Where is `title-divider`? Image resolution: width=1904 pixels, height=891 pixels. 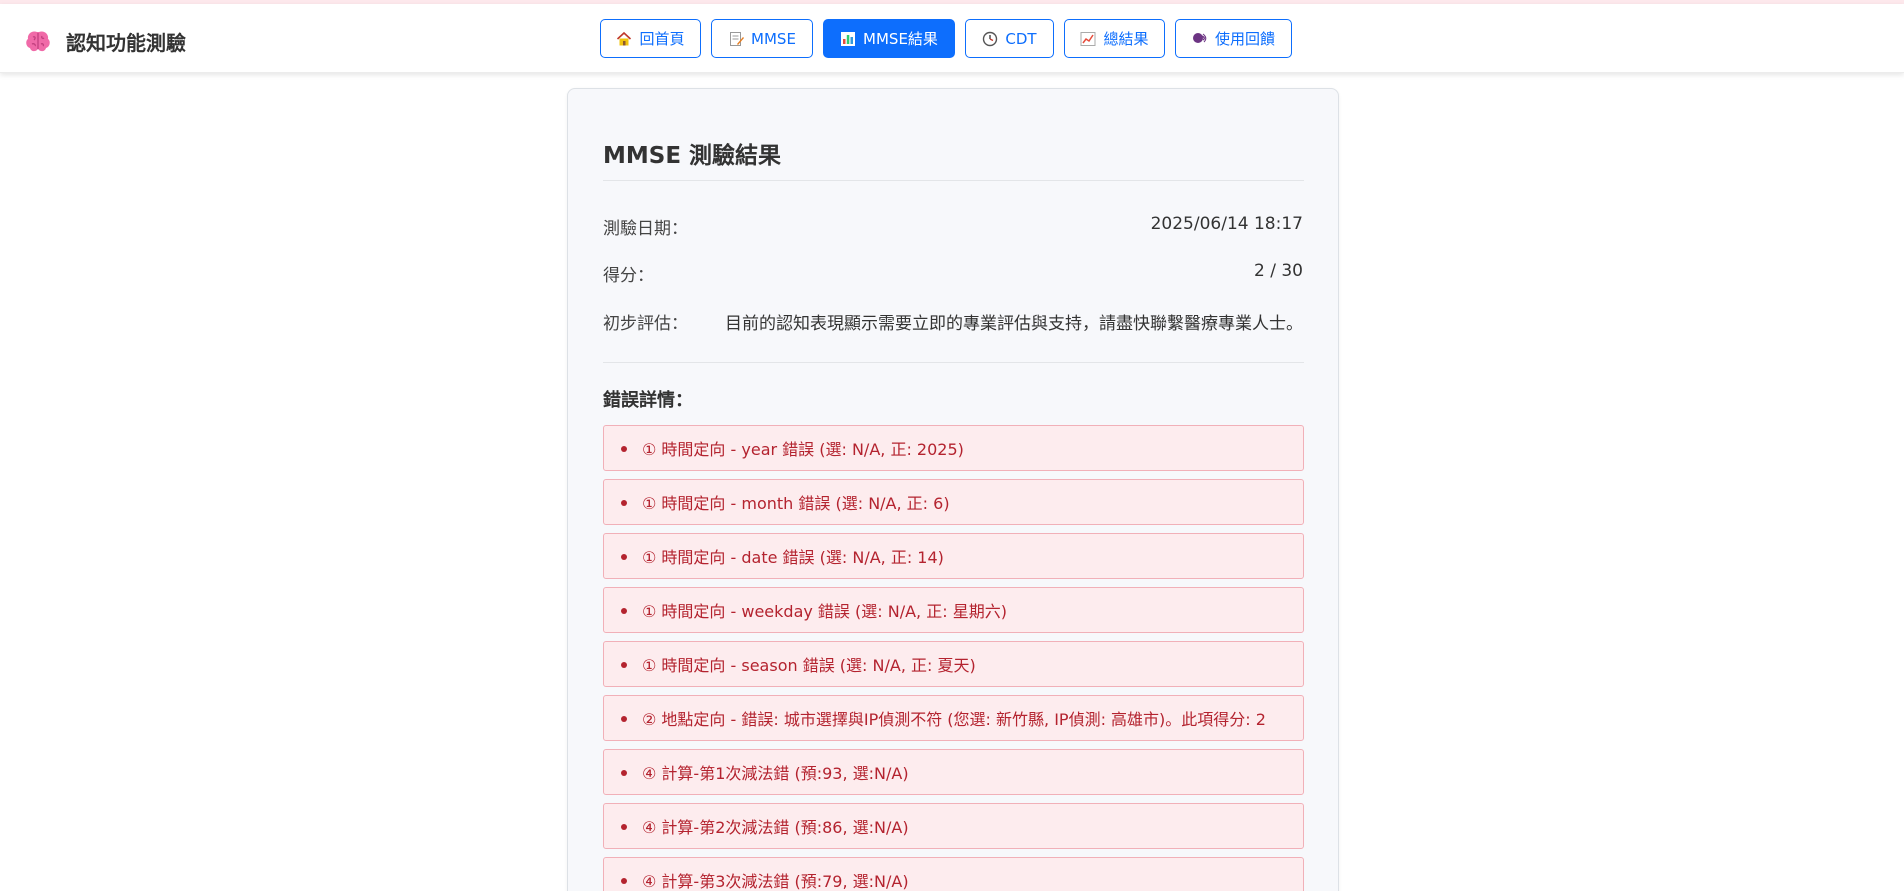 title-divider is located at coordinates (953, 180).